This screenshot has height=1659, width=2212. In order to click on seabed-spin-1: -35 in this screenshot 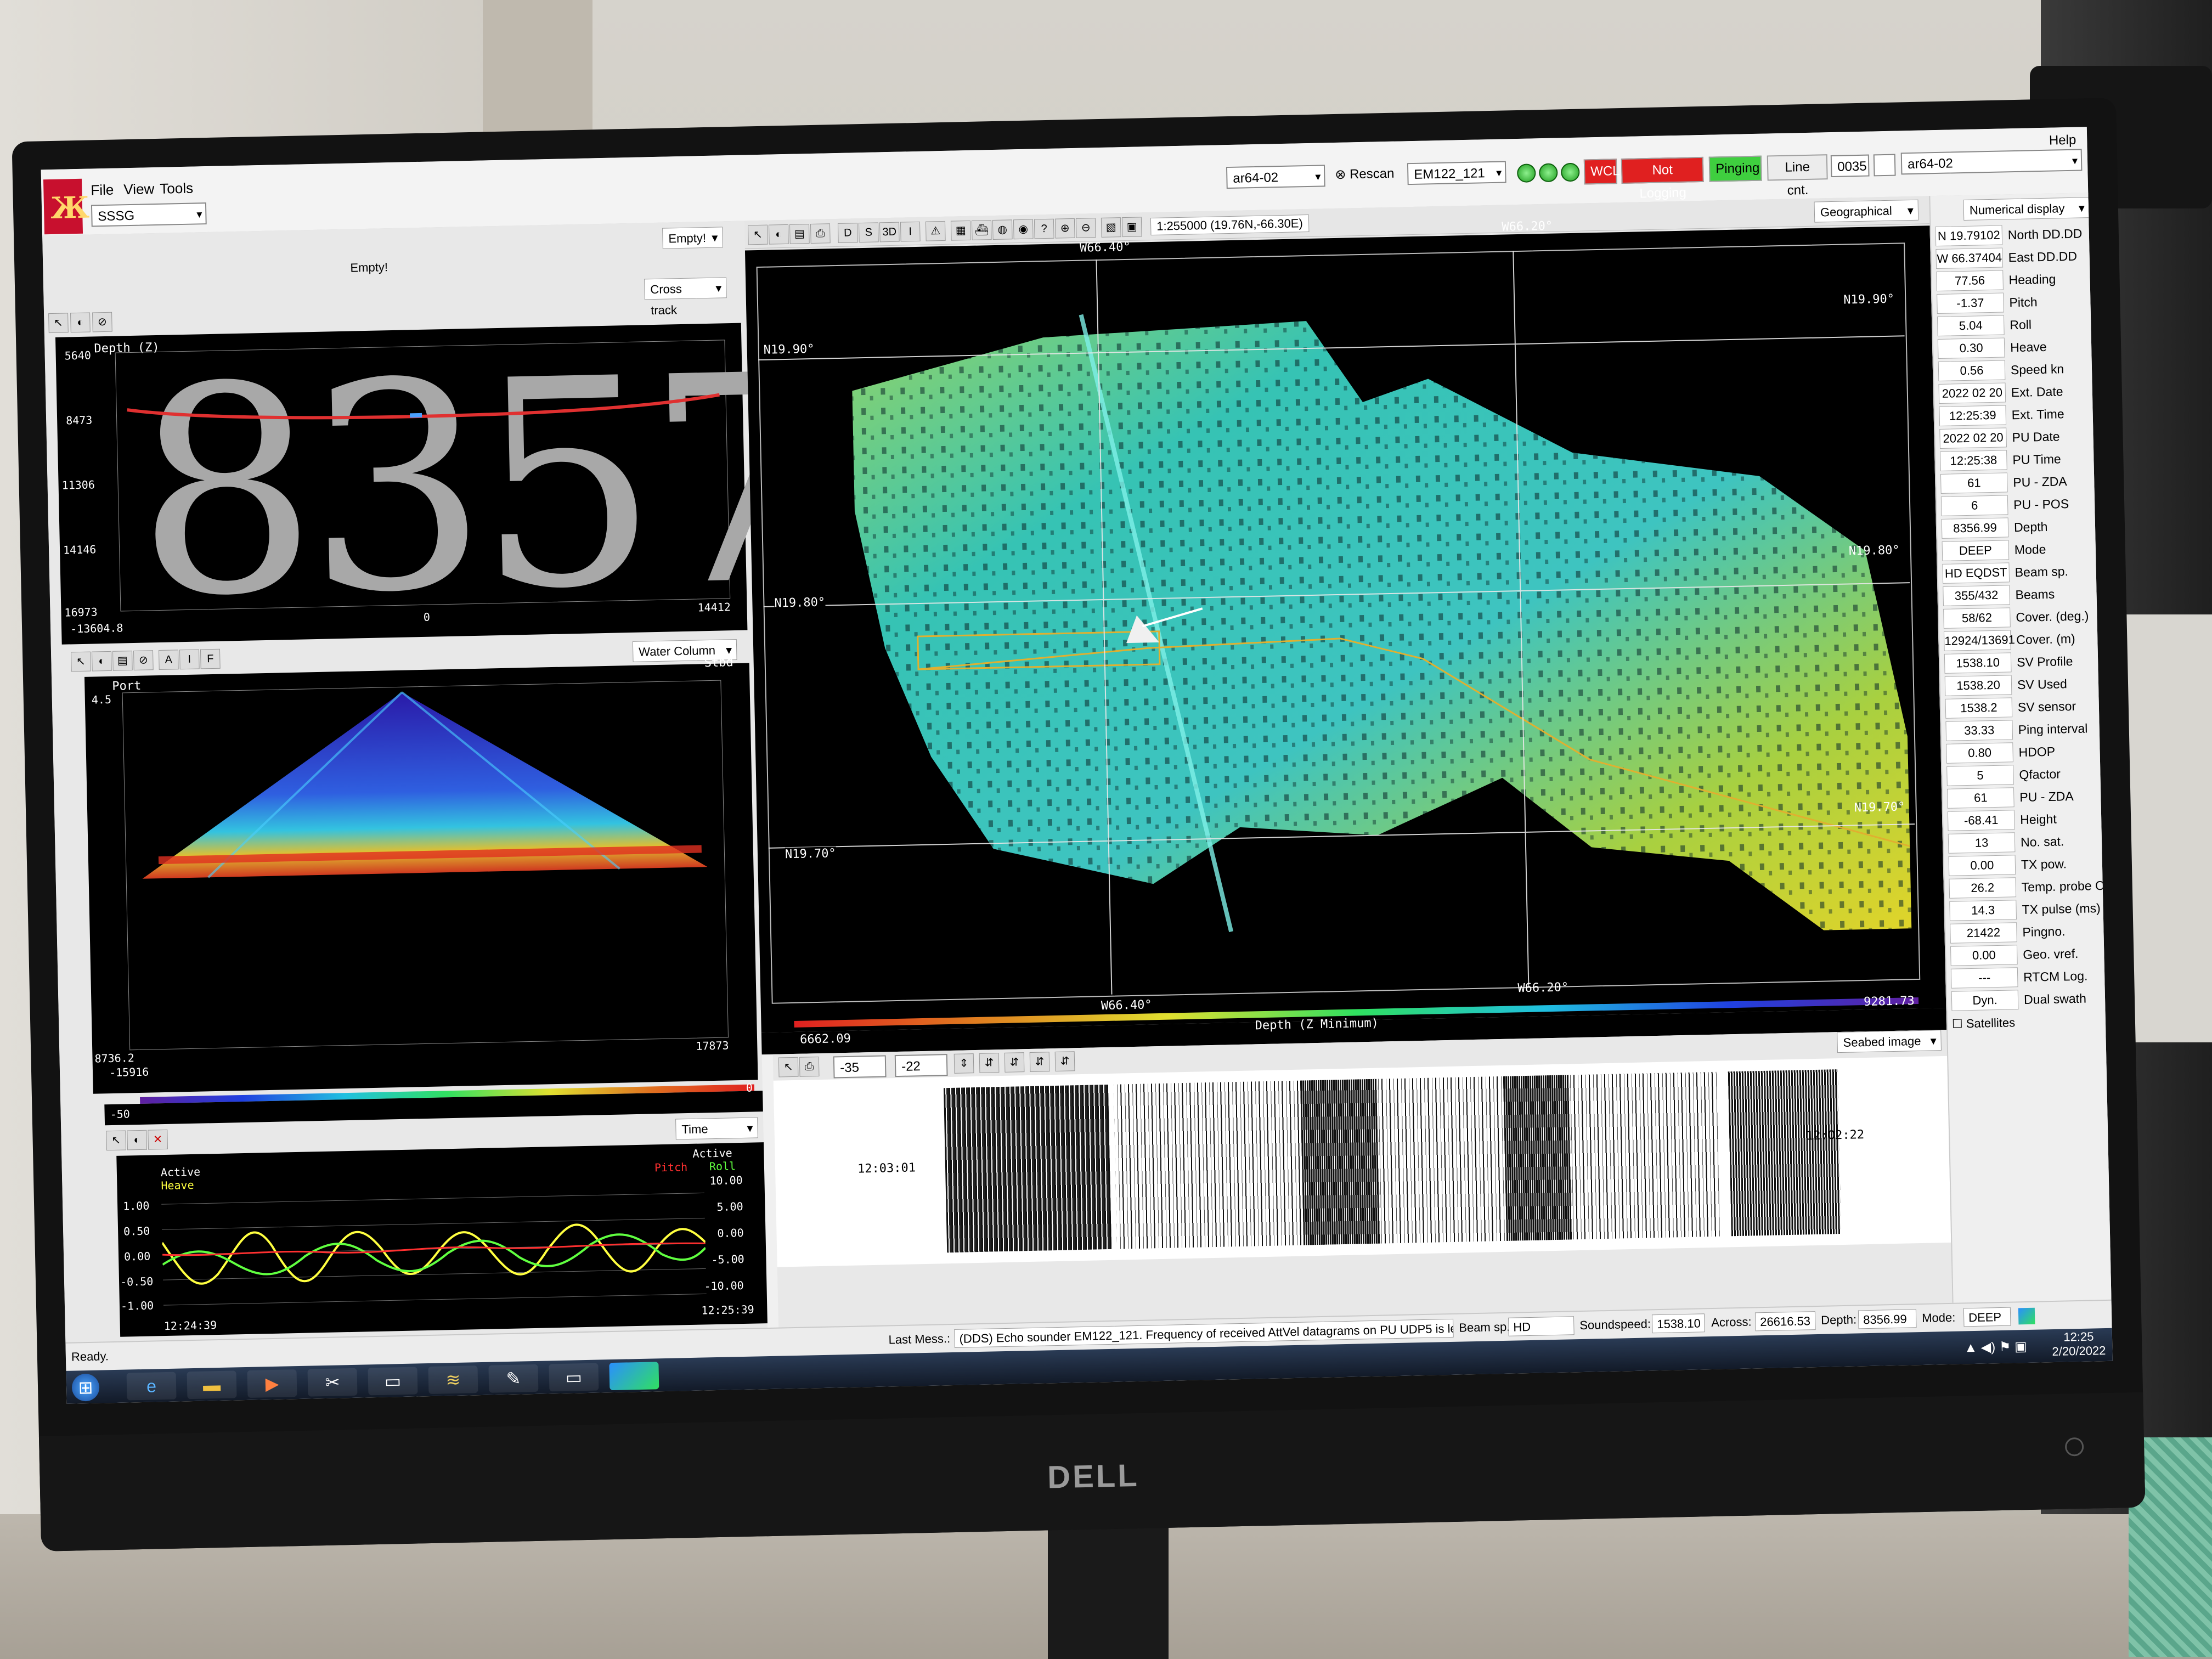, I will do `click(860, 1067)`.